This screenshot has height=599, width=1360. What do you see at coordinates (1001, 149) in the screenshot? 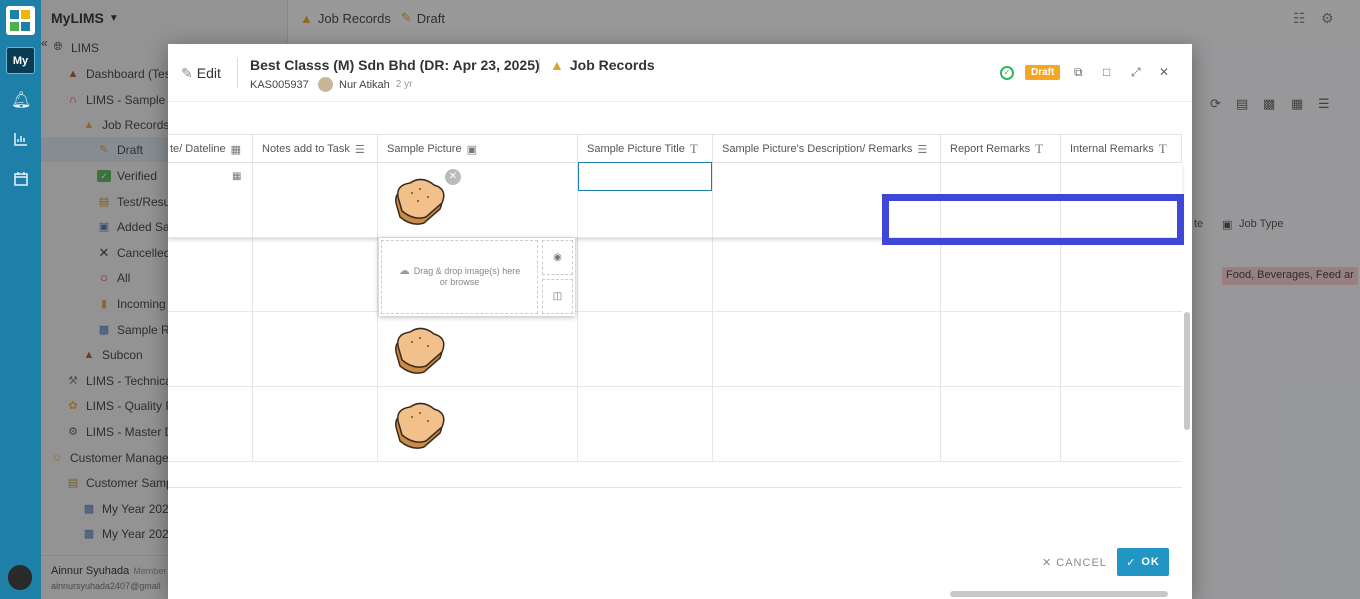
I see `column-header-report-remarks: Report Remarks T` at bounding box center [1001, 149].